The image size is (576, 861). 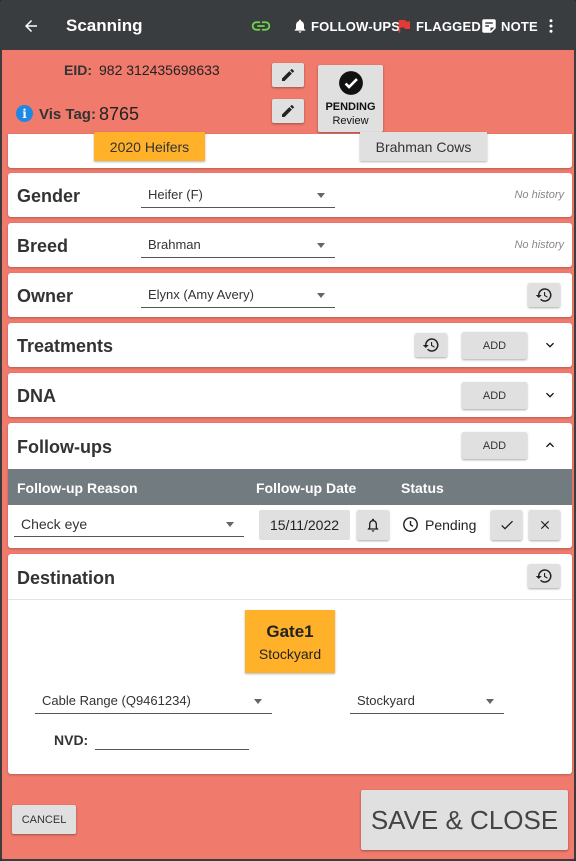 What do you see at coordinates (43, 246) in the screenshot?
I see `breed-label: Breed` at bounding box center [43, 246].